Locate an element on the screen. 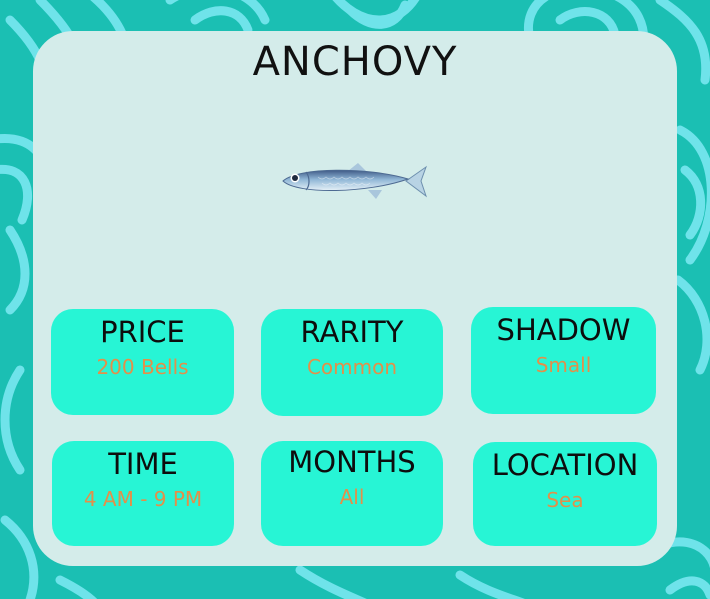  fish-name-title: ANCHOVY is located at coordinates (355, 62).